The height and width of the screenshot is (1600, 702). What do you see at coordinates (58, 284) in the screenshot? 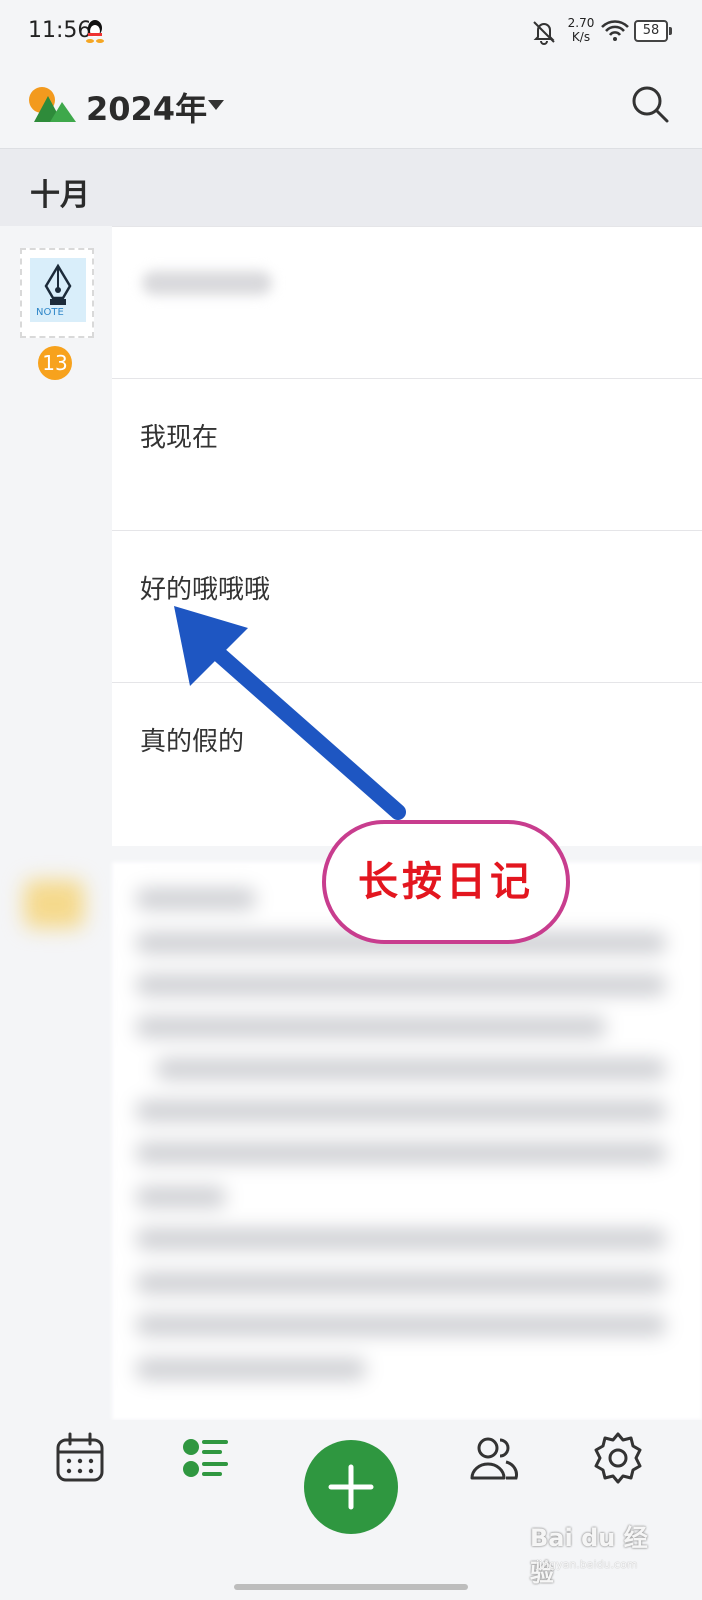
I see `pen-nib-icon` at bounding box center [58, 284].